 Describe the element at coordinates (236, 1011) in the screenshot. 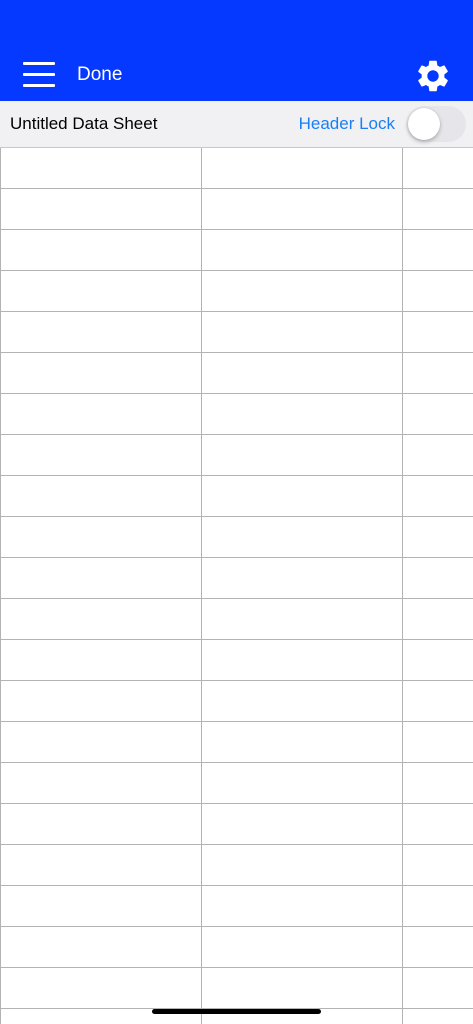

I see `home-indicator` at that location.